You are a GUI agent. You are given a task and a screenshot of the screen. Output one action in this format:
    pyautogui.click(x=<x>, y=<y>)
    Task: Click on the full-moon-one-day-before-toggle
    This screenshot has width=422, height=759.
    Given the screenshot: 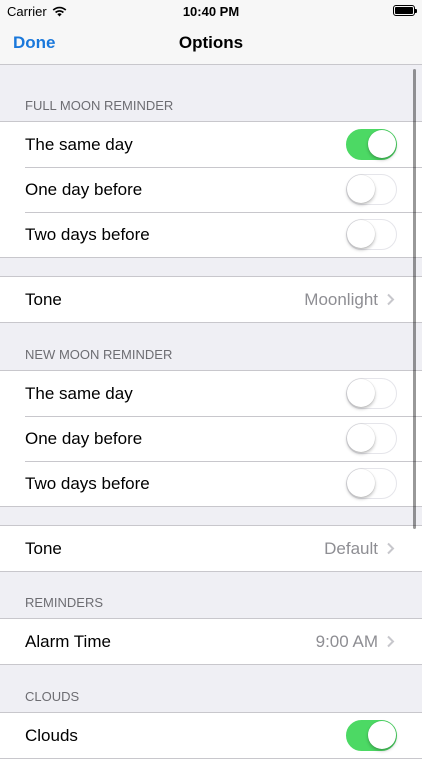 What is the action you would take?
    pyautogui.click(x=371, y=189)
    